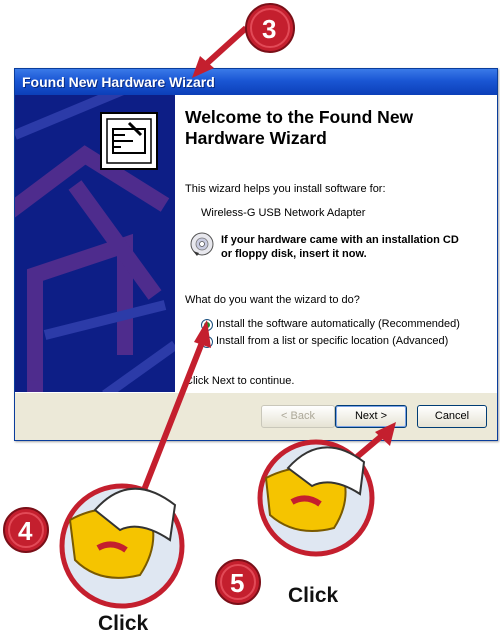 This screenshot has width=500, height=638. Describe the element at coordinates (123, 623) in the screenshot. I see `click-label-left: Click` at that location.